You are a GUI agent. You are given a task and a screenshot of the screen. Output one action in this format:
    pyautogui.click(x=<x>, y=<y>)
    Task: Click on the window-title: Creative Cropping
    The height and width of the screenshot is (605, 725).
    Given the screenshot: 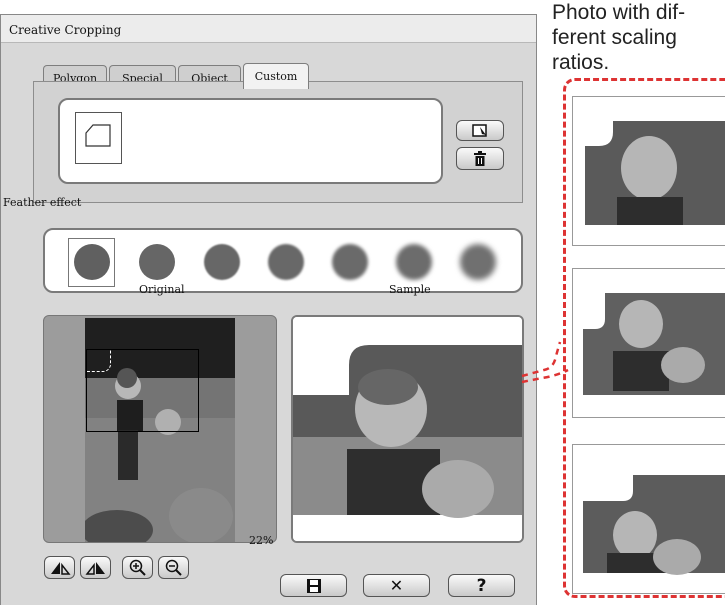 What is the action you would take?
    pyautogui.click(x=268, y=29)
    